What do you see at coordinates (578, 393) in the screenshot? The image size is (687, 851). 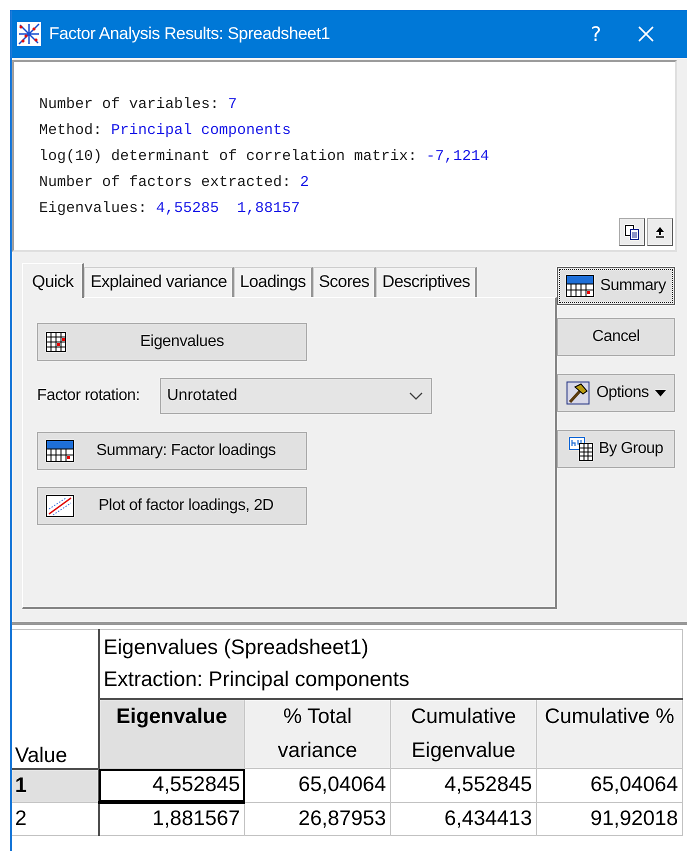 I see `hammer-icon` at bounding box center [578, 393].